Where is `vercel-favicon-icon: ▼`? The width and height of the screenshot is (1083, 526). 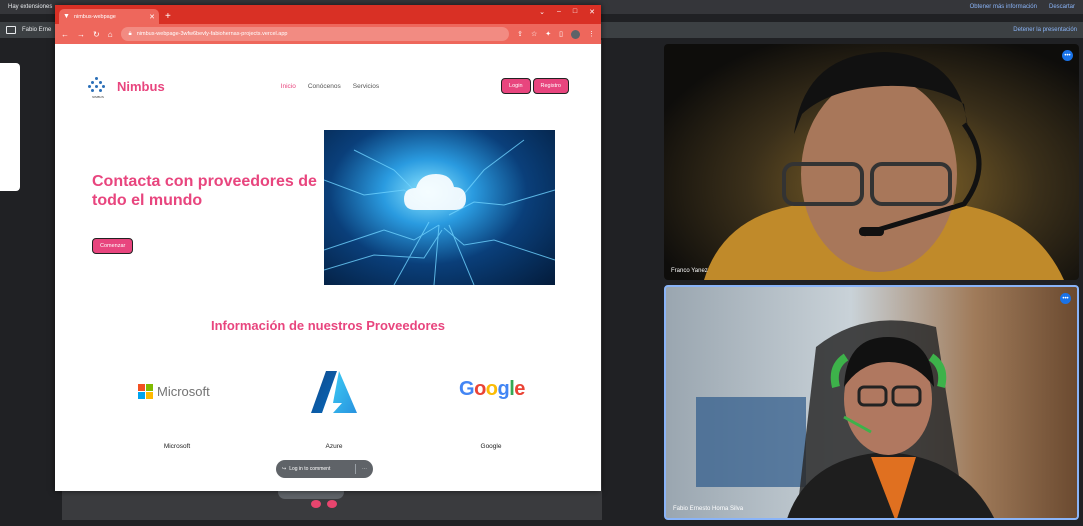
vercel-favicon-icon: ▼ is located at coordinates (66, 16).